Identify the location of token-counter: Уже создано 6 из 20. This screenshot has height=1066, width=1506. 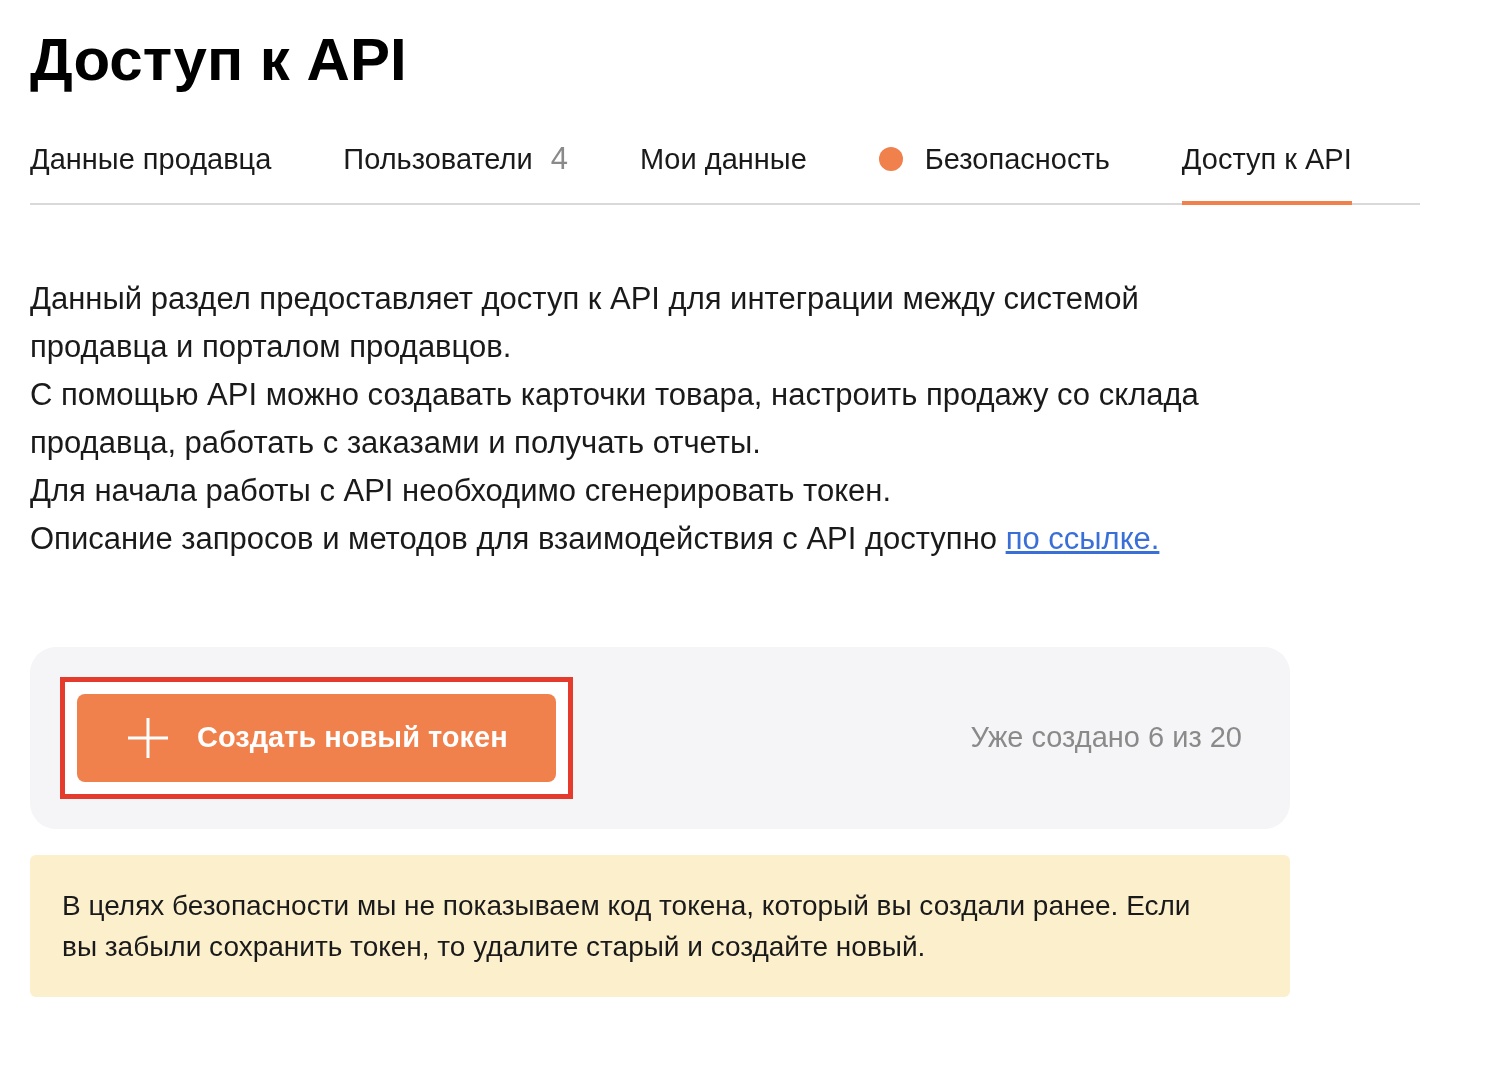
(1106, 737).